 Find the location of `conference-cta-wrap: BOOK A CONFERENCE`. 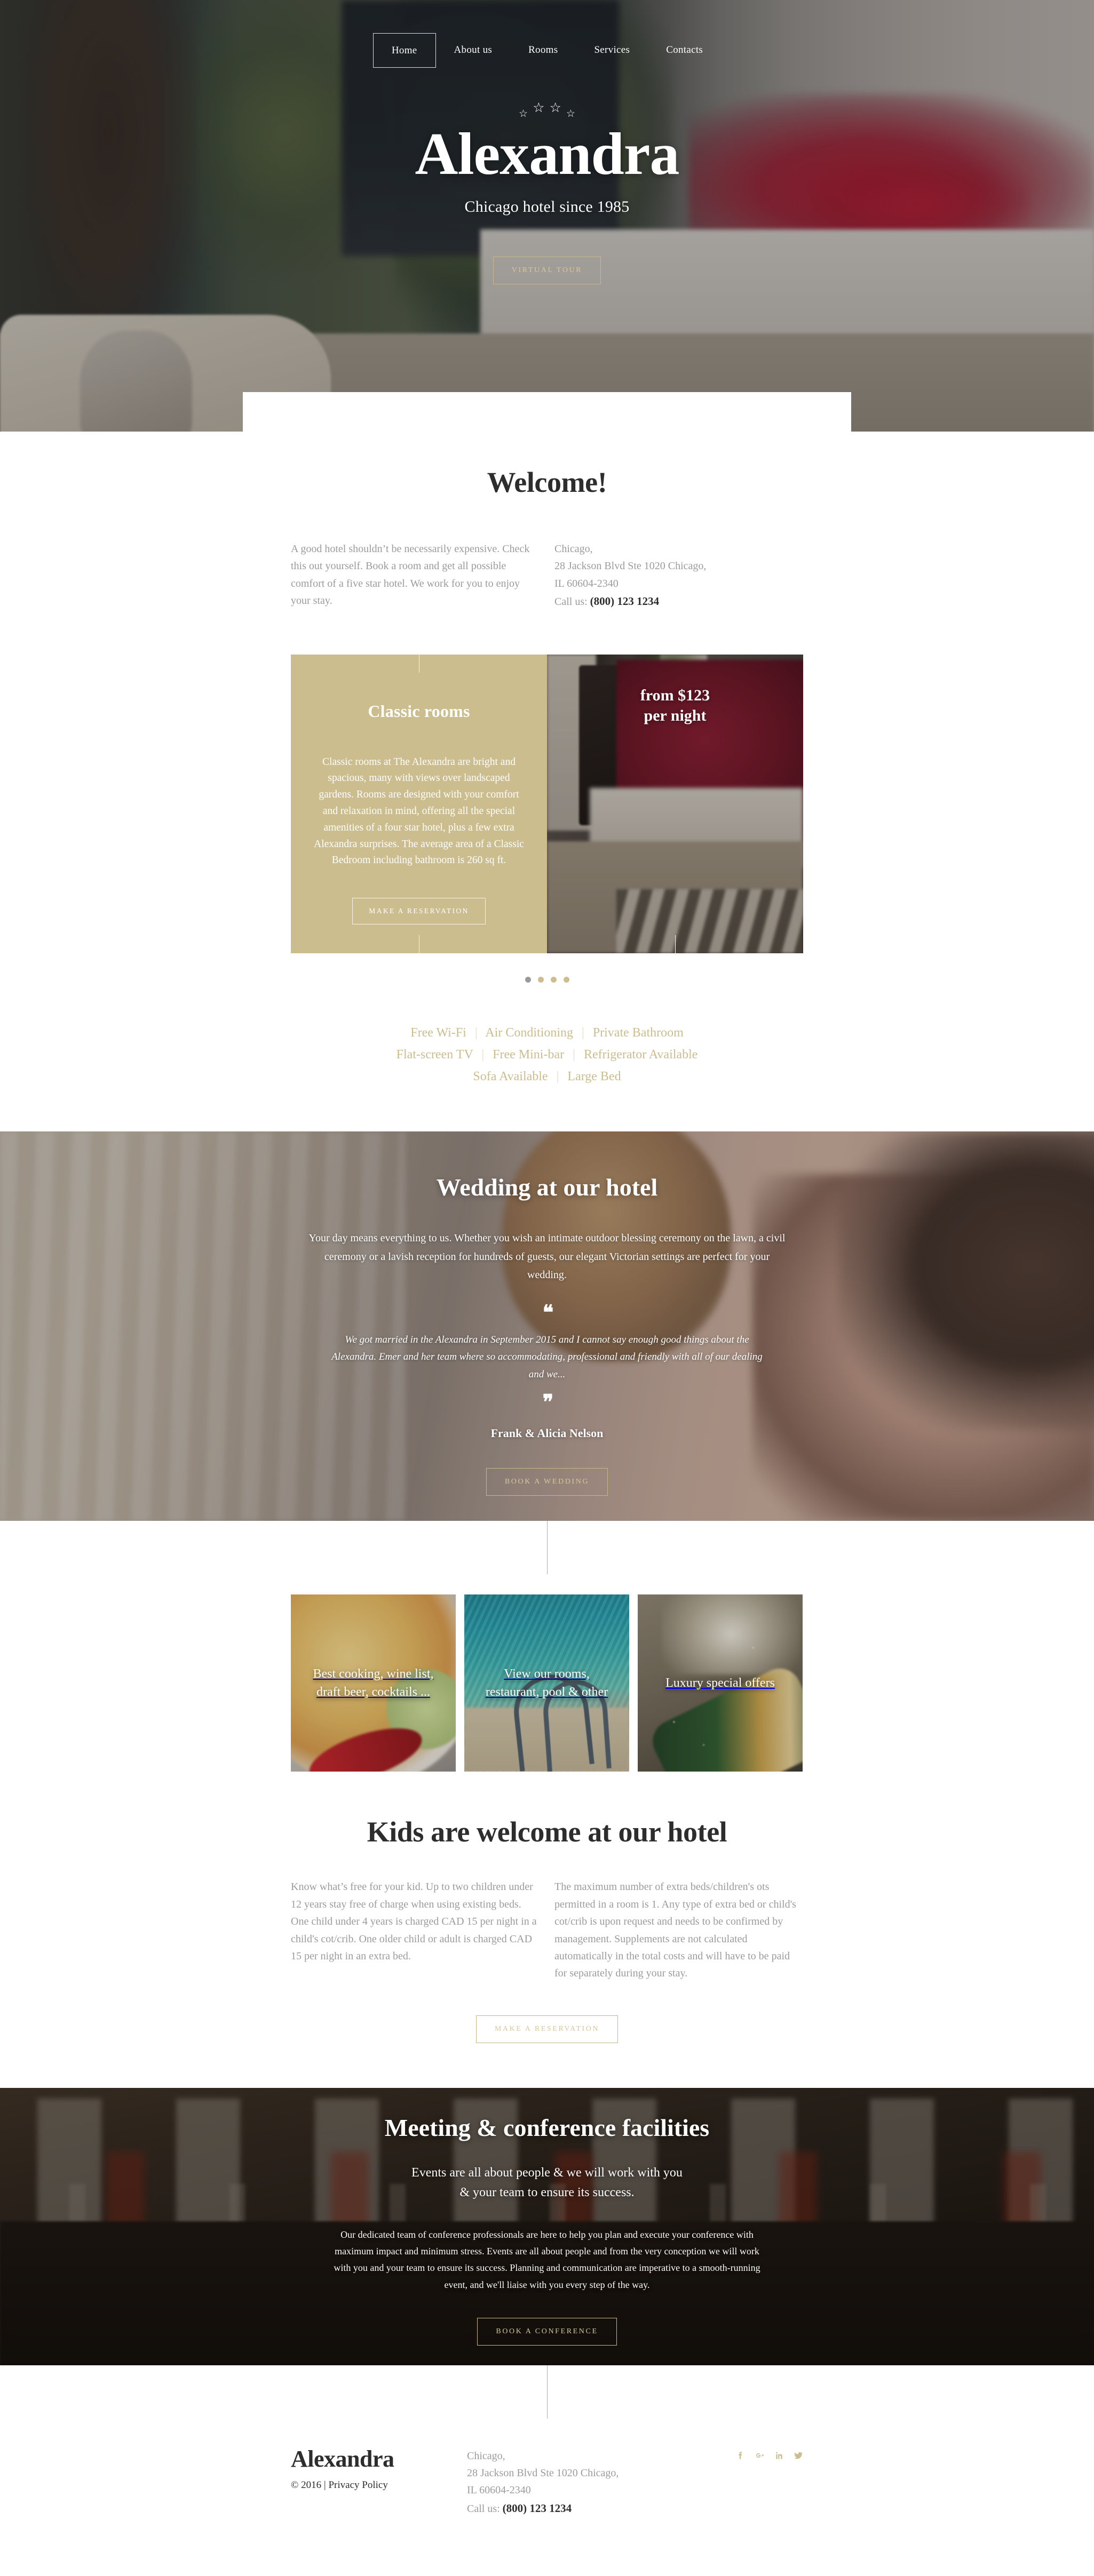

conference-cta-wrap: BOOK A CONFERENCE is located at coordinates (547, 2331).